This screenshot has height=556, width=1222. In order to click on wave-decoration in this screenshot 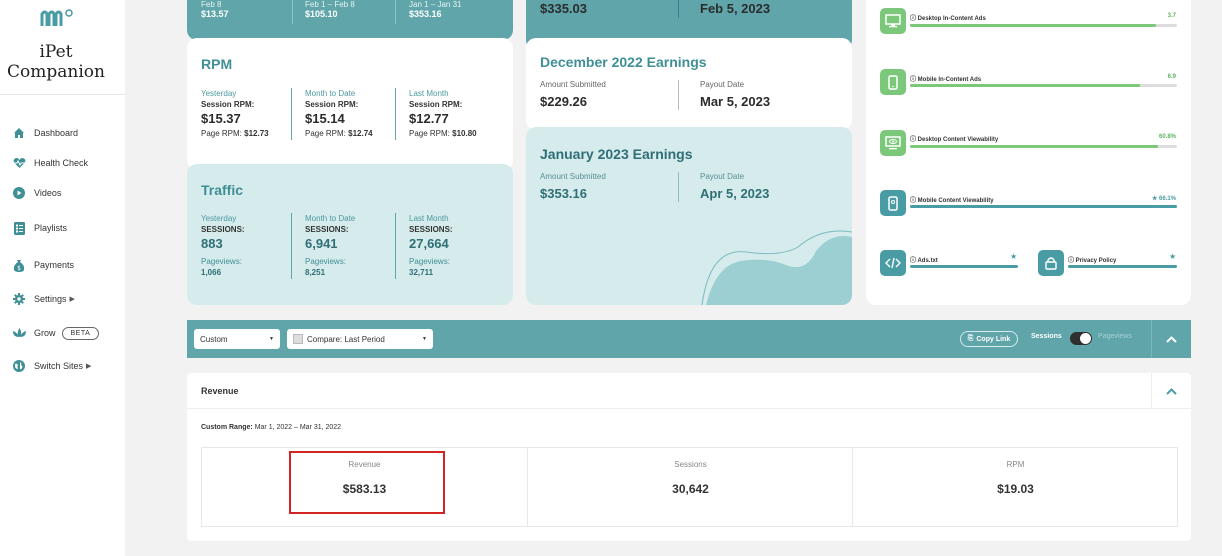, I will do `click(776, 267)`.